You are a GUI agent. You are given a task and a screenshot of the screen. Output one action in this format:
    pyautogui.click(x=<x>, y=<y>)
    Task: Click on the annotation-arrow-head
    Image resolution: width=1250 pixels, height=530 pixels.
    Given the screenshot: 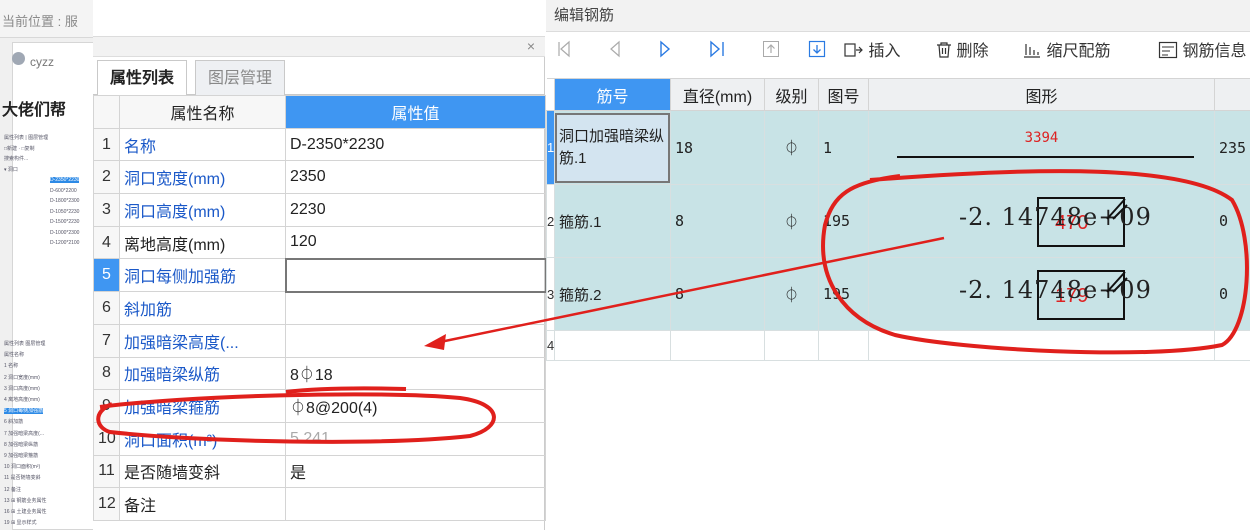 What is the action you would take?
    pyautogui.click(x=435, y=342)
    